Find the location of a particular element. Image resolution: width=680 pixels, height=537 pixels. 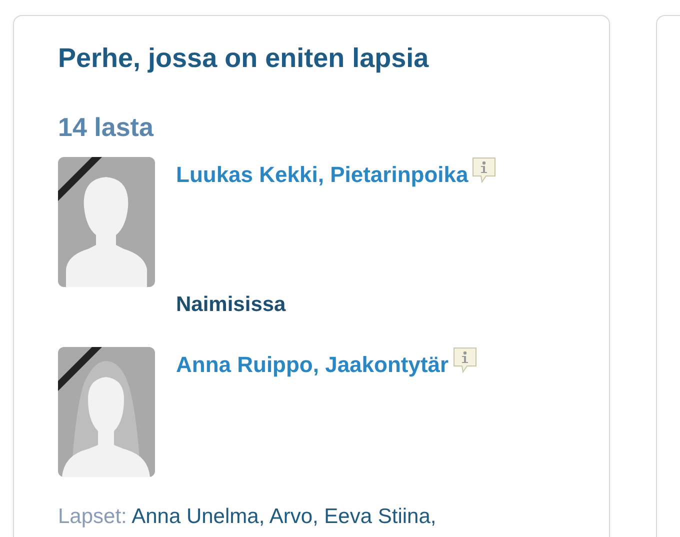

card-title: Perhe, jossa on eniten lapsia is located at coordinates (244, 58).